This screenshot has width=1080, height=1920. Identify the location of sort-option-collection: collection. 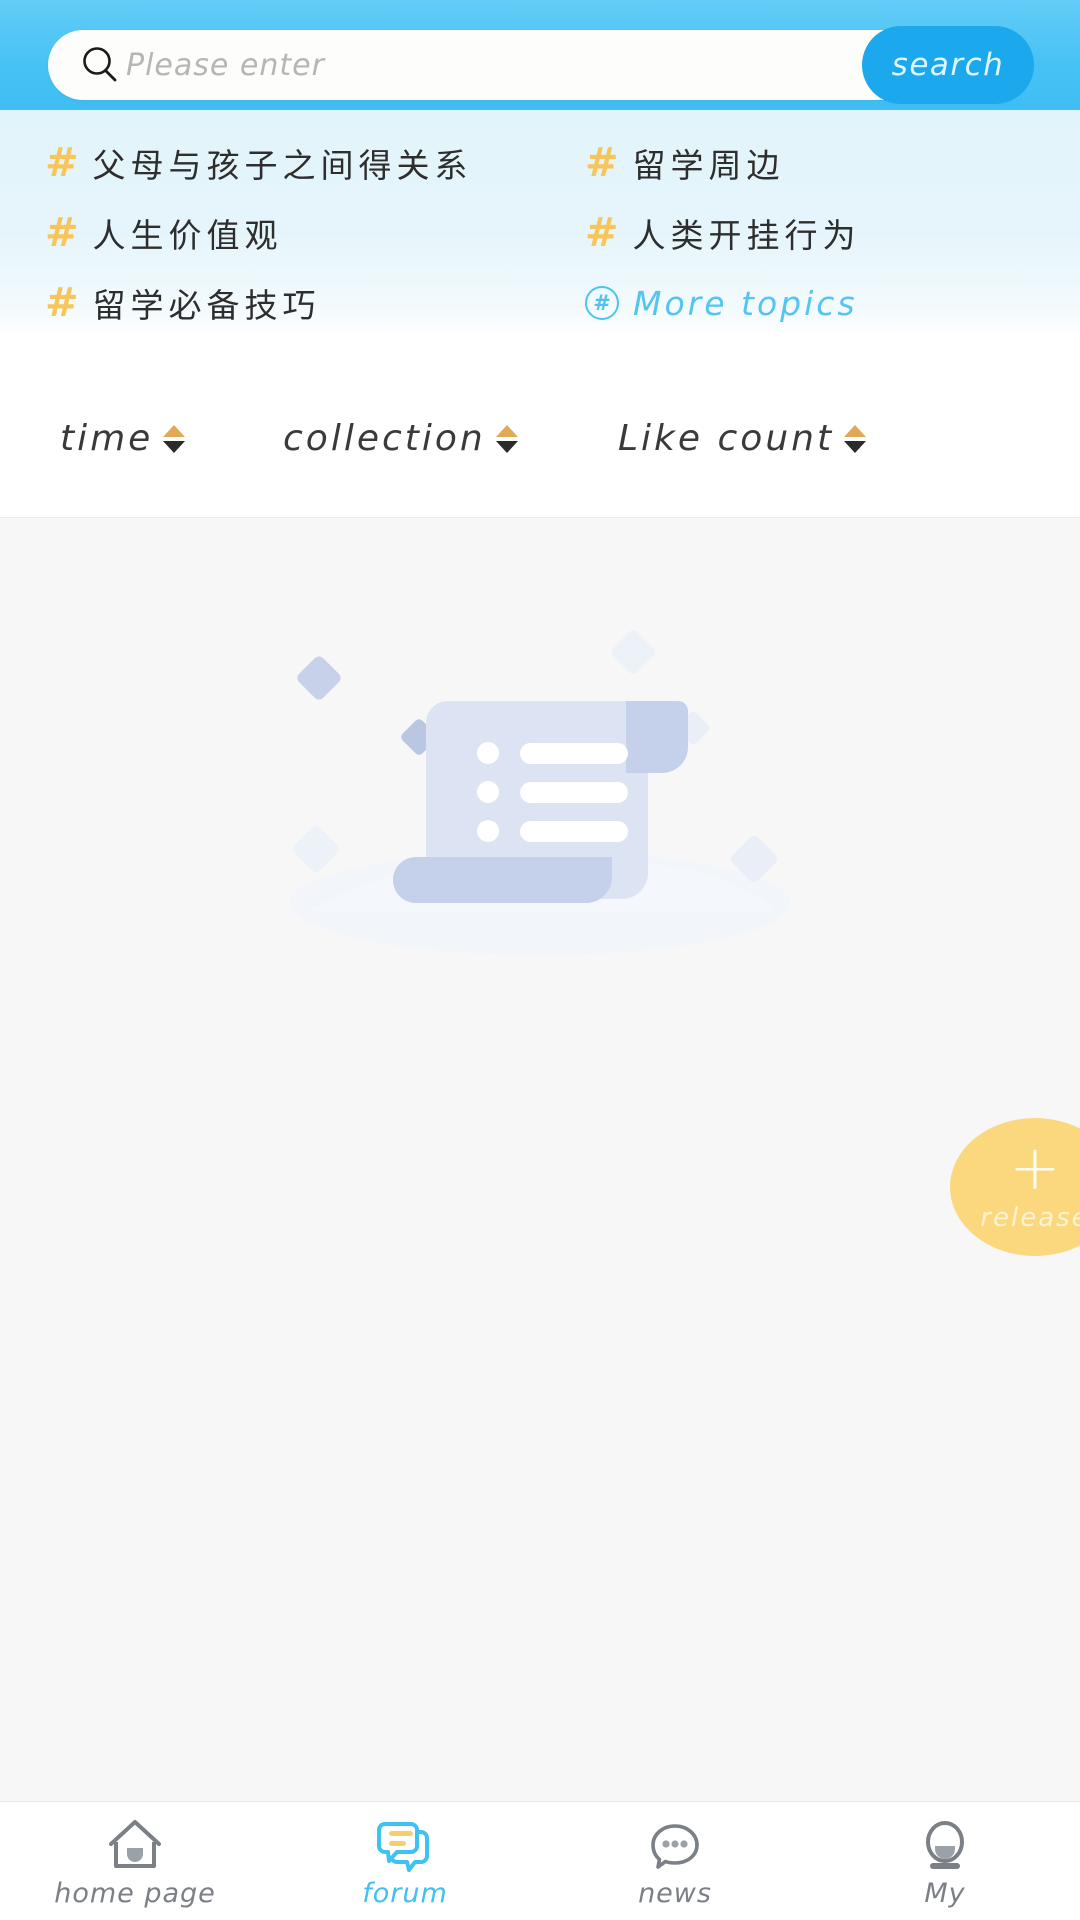
(400, 438).